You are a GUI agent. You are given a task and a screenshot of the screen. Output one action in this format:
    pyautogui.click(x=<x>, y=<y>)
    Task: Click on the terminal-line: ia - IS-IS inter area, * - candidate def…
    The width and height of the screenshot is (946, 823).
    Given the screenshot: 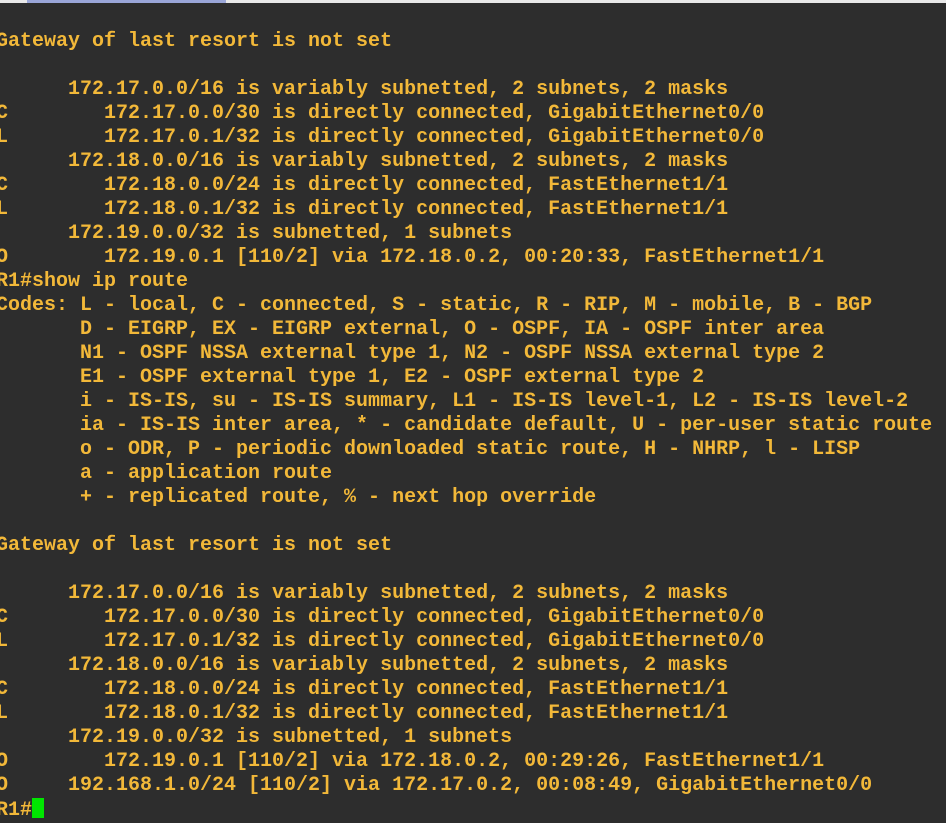 What is the action you would take?
    pyautogui.click(x=466, y=425)
    